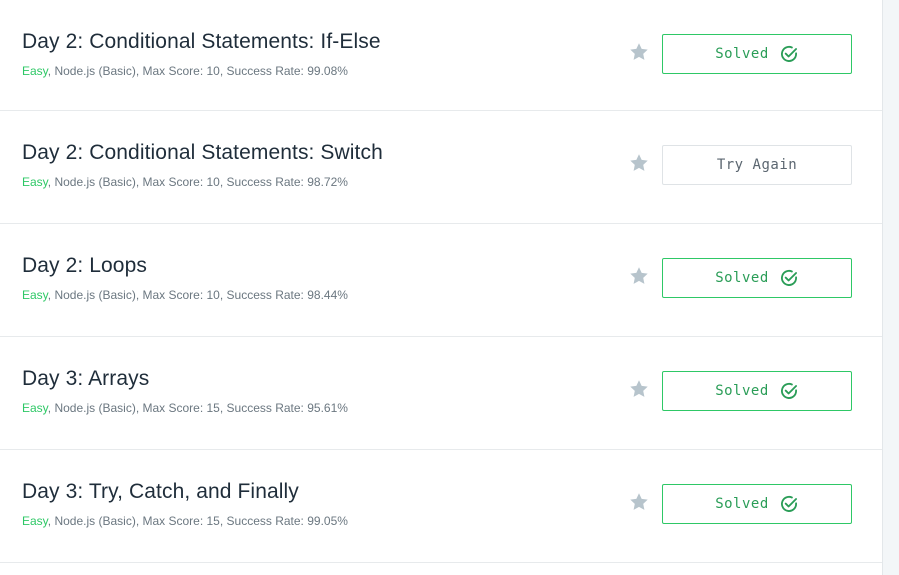 The height and width of the screenshot is (575, 899). Describe the element at coordinates (160, 492) in the screenshot. I see `challenge-title: Day 3: Try, Catch, and Finally` at that location.